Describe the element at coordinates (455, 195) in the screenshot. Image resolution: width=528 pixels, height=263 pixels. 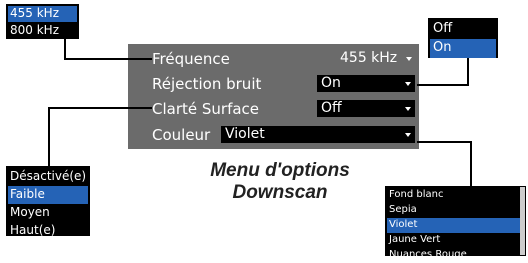
I see `color-option-white: Fond blanc` at that location.